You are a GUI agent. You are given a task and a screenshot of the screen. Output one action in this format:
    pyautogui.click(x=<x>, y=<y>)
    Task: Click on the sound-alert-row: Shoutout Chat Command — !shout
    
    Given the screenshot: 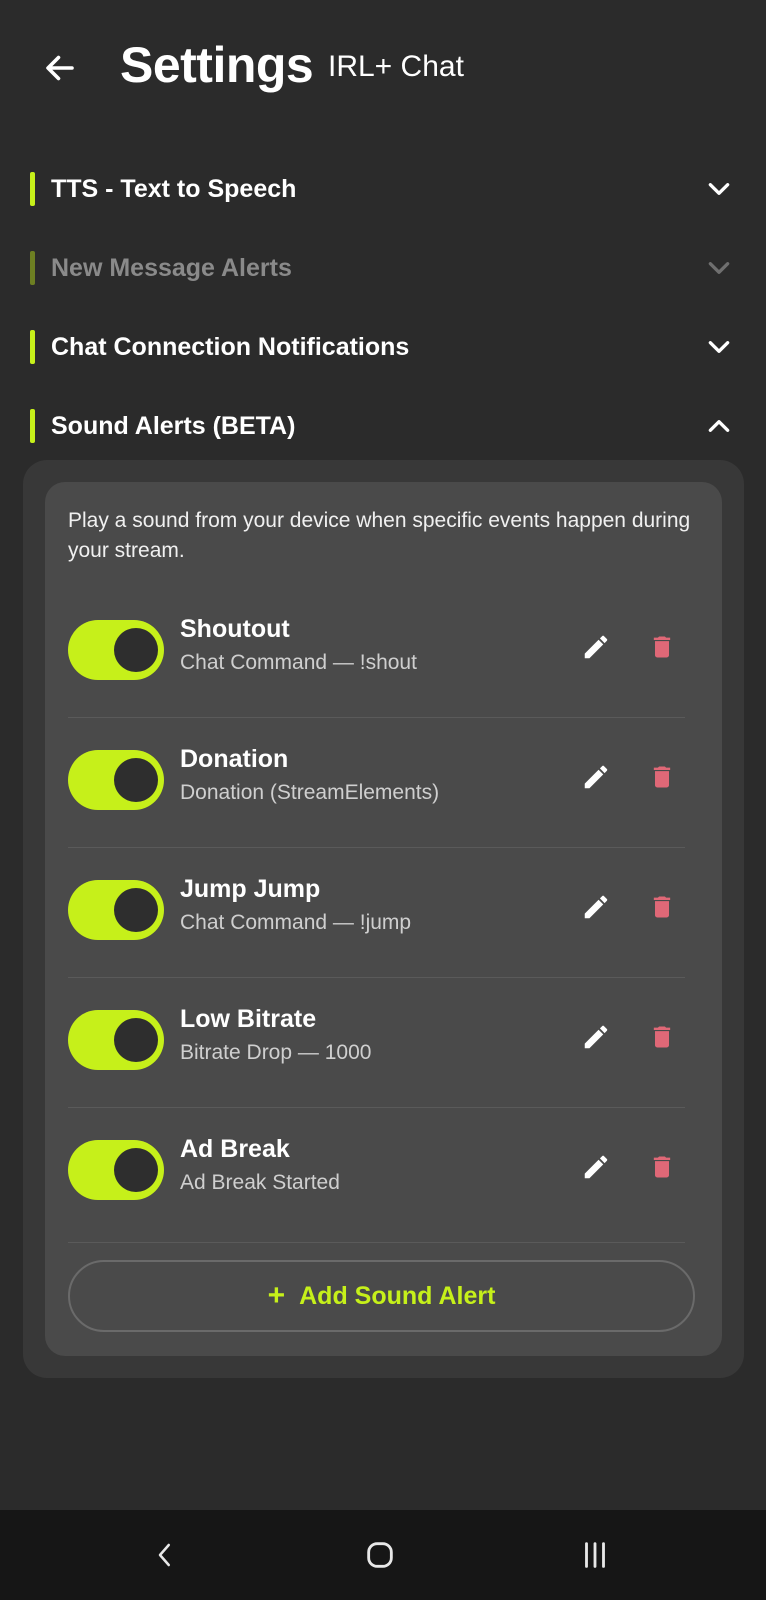 What is the action you would take?
    pyautogui.click(x=376, y=652)
    